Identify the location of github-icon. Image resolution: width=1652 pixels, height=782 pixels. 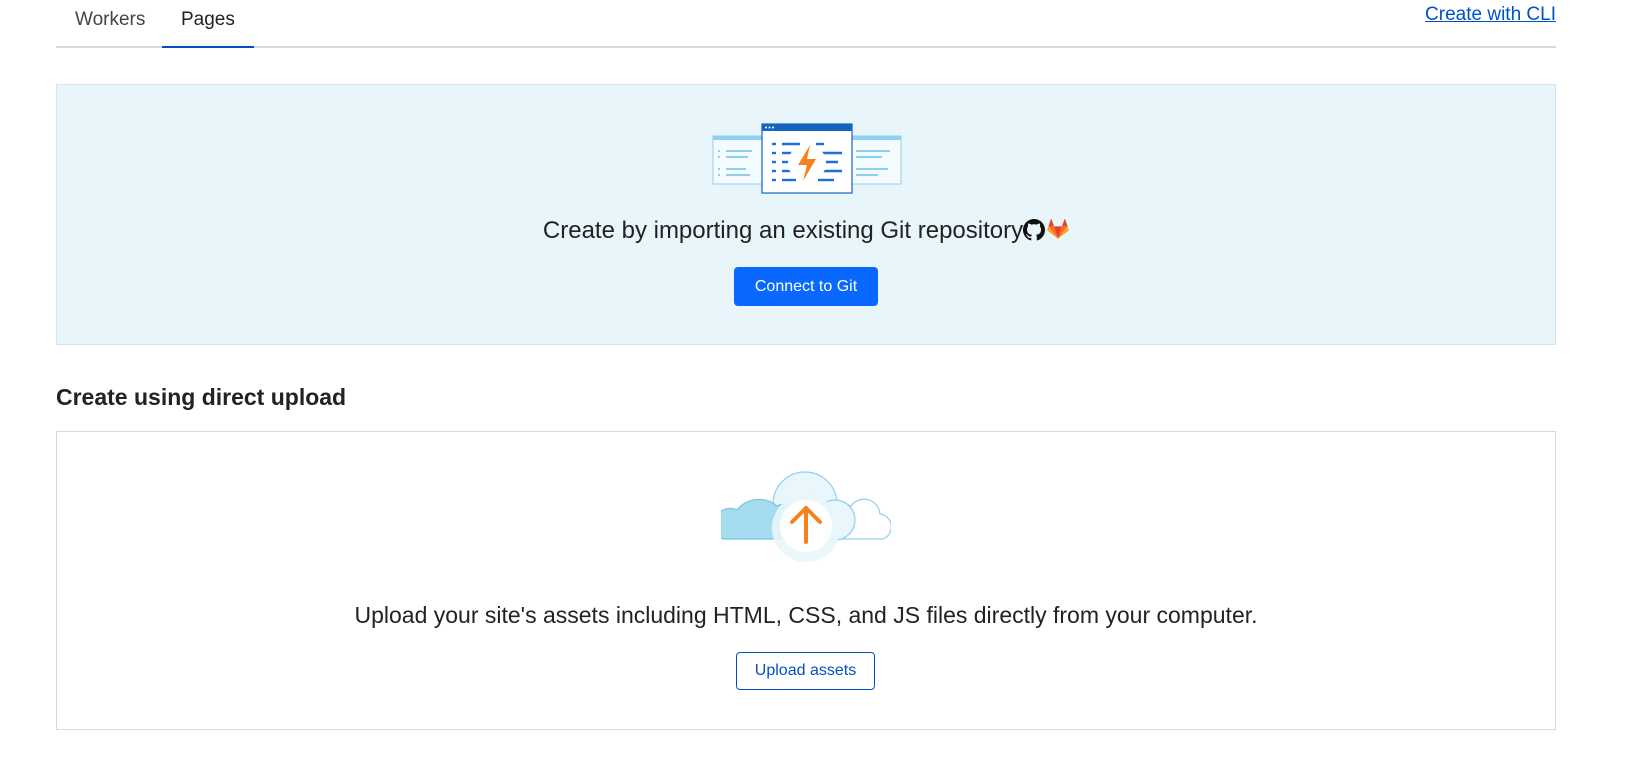
(1034, 230).